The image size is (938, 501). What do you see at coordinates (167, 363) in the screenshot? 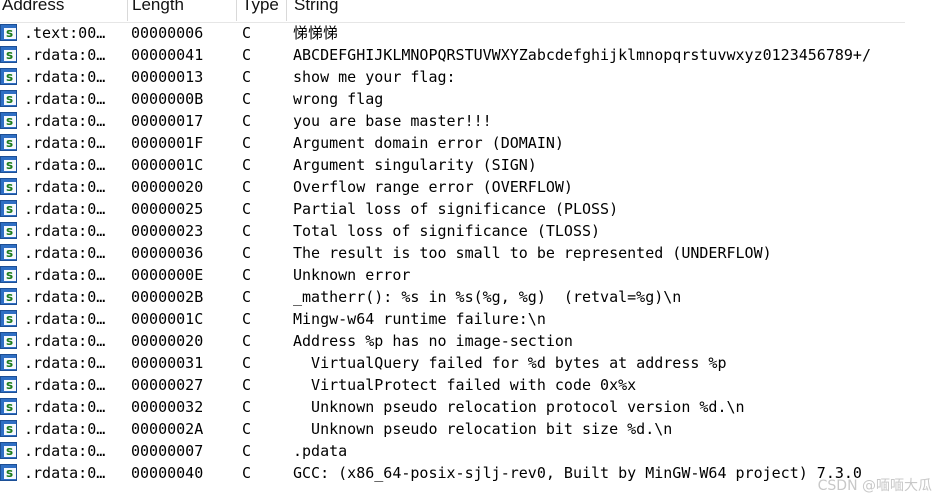
I see `row-length: 00000031` at bounding box center [167, 363].